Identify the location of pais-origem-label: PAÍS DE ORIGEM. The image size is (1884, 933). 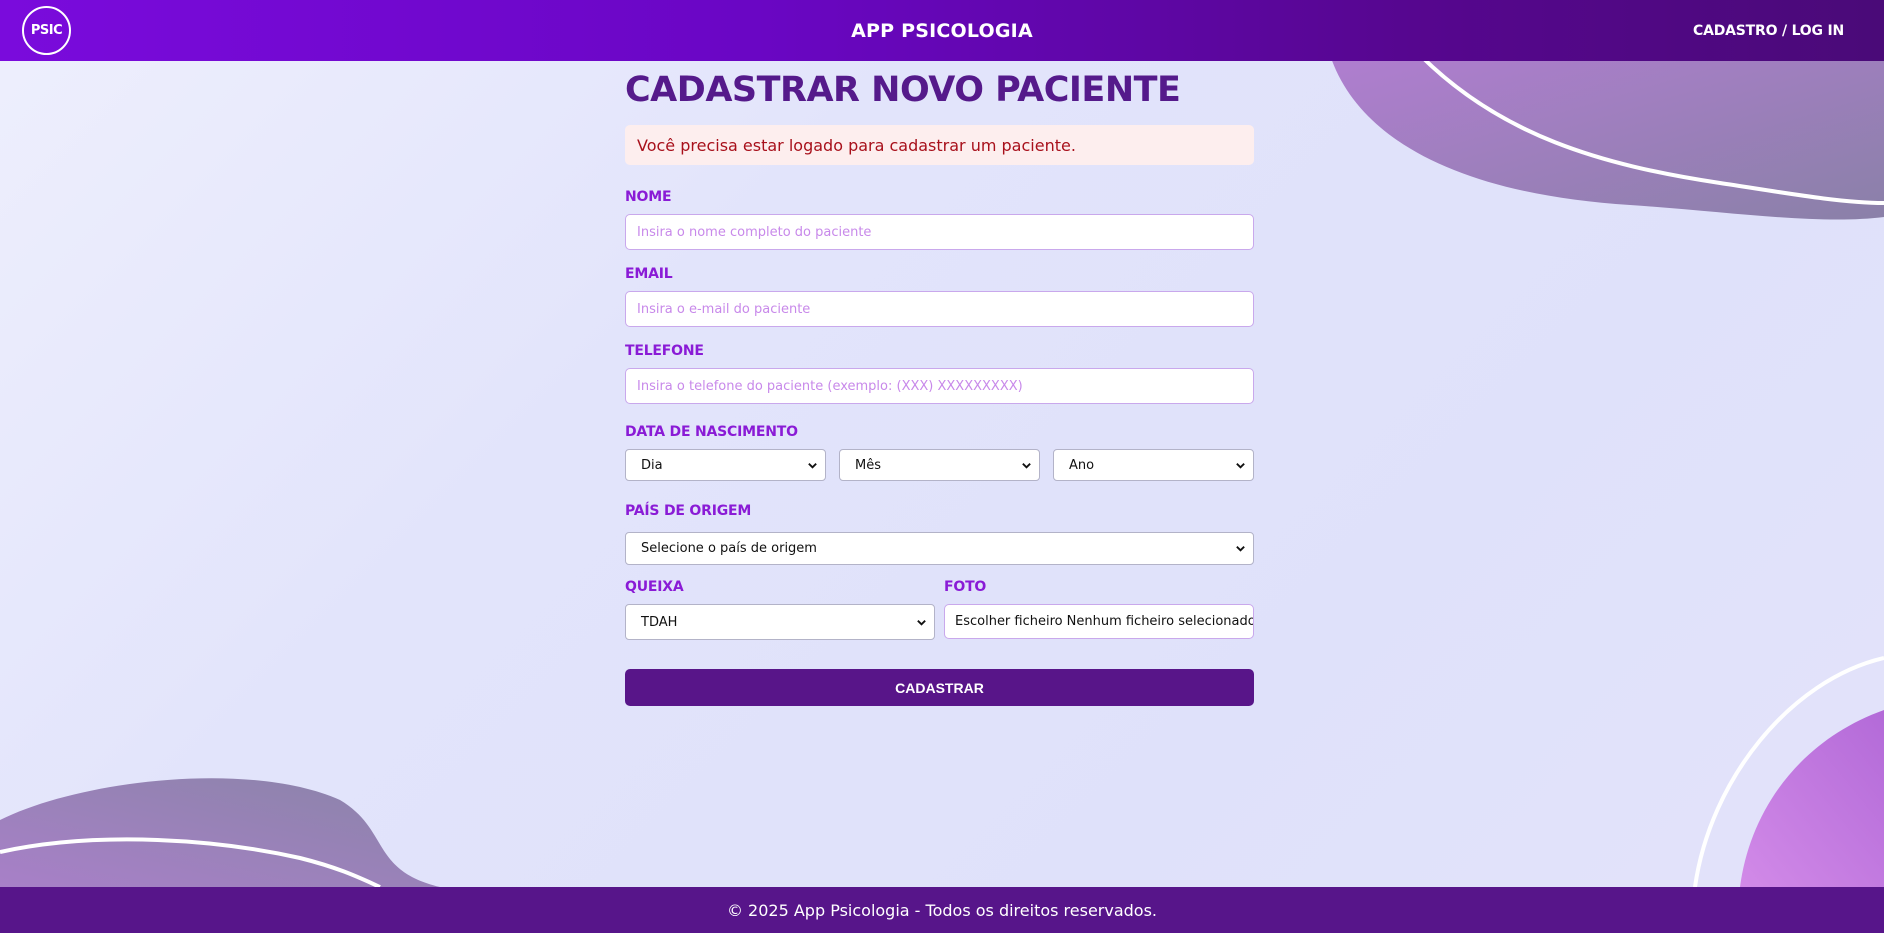
(688, 511).